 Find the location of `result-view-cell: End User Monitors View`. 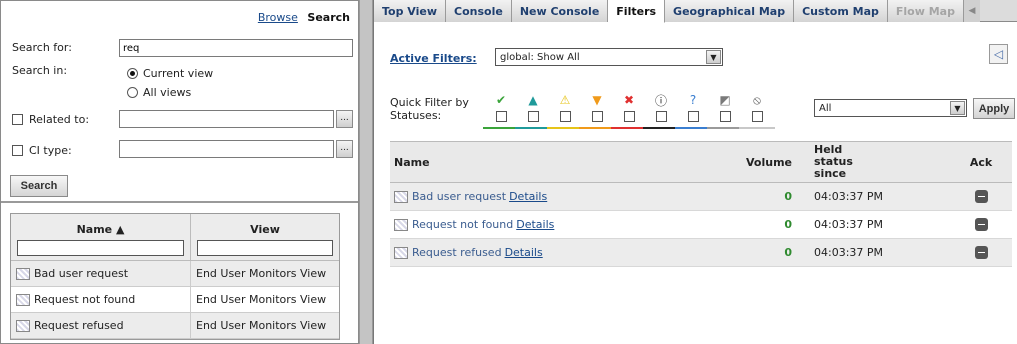

result-view-cell: End User Monitors View is located at coordinates (261, 299).